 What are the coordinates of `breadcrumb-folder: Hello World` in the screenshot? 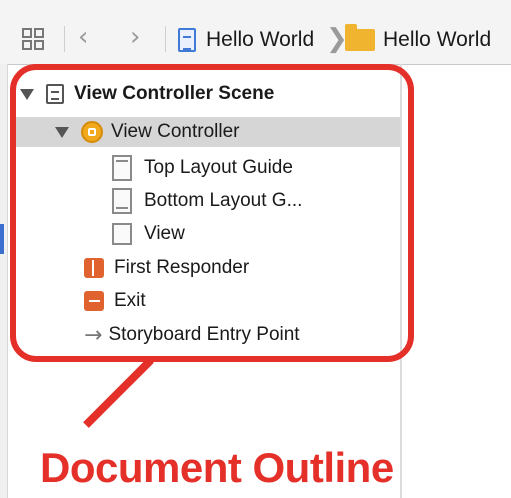 It's located at (418, 38).